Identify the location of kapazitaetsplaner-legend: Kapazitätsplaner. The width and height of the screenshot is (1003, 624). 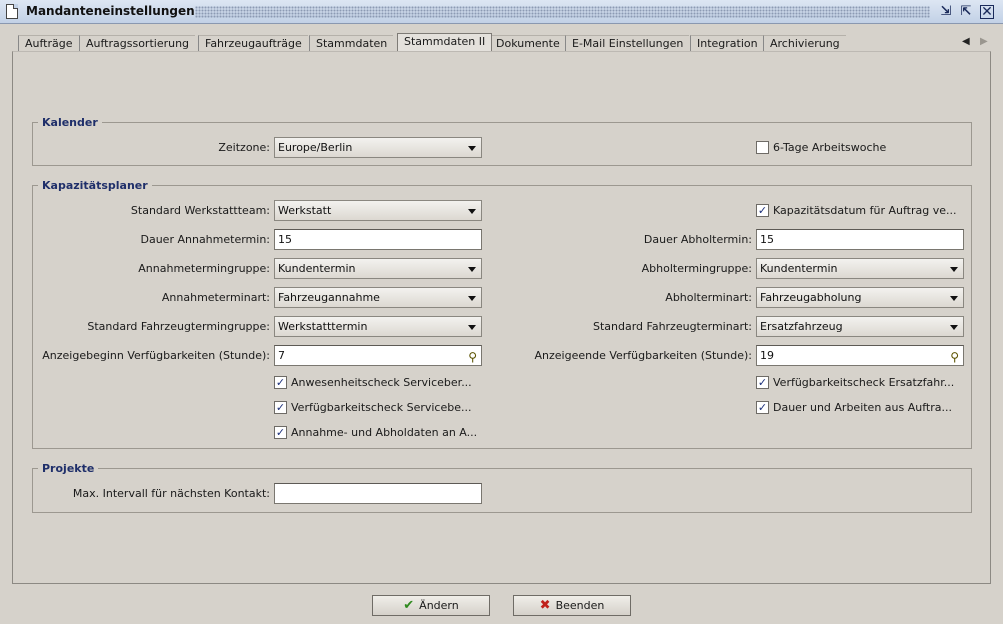
(95, 185).